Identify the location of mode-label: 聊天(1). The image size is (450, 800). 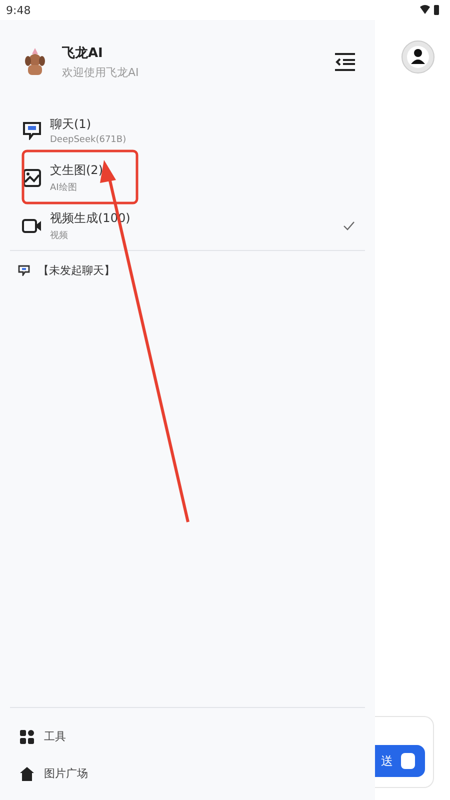
(71, 124).